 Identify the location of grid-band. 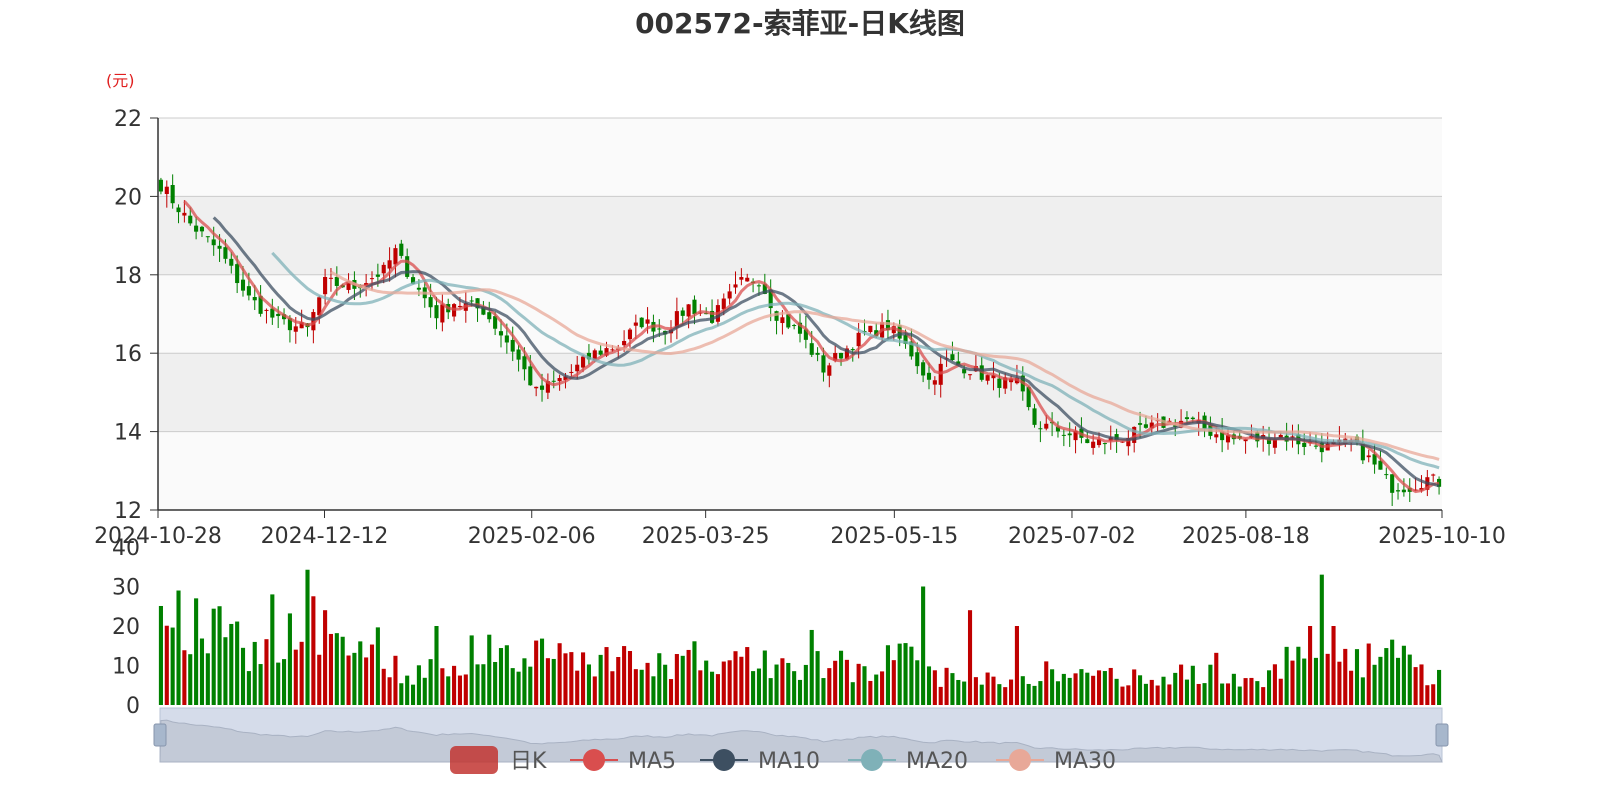
(800, 470).